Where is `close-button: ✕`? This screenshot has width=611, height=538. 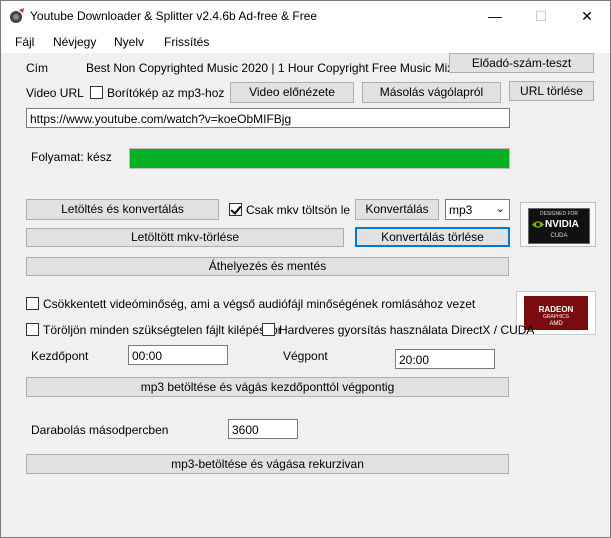
close-button: ✕ is located at coordinates (587, 16).